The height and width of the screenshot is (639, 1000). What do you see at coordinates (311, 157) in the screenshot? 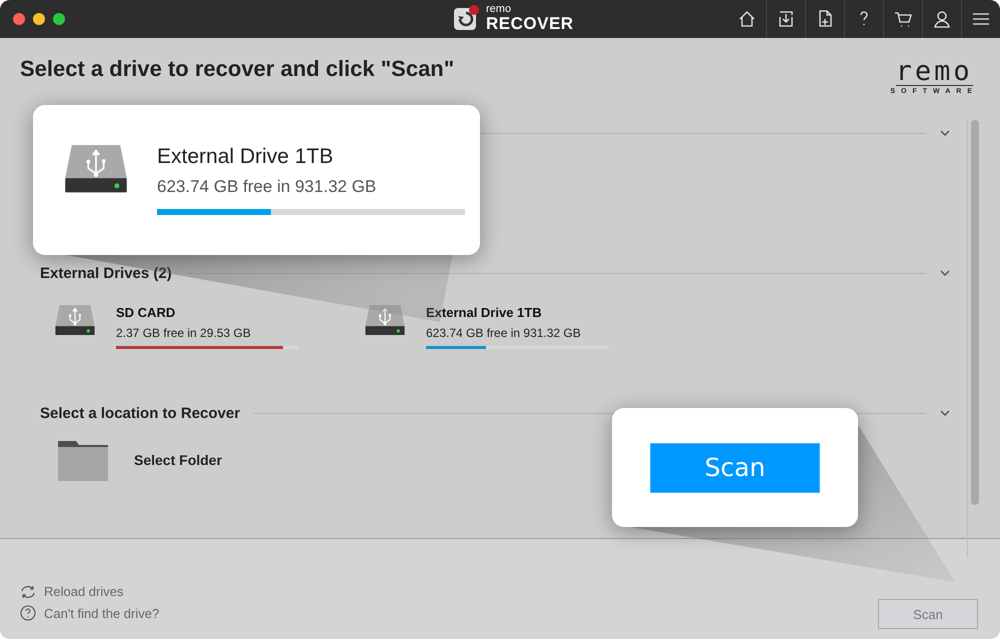
I see `drive-name: External Drive 1TB` at bounding box center [311, 157].